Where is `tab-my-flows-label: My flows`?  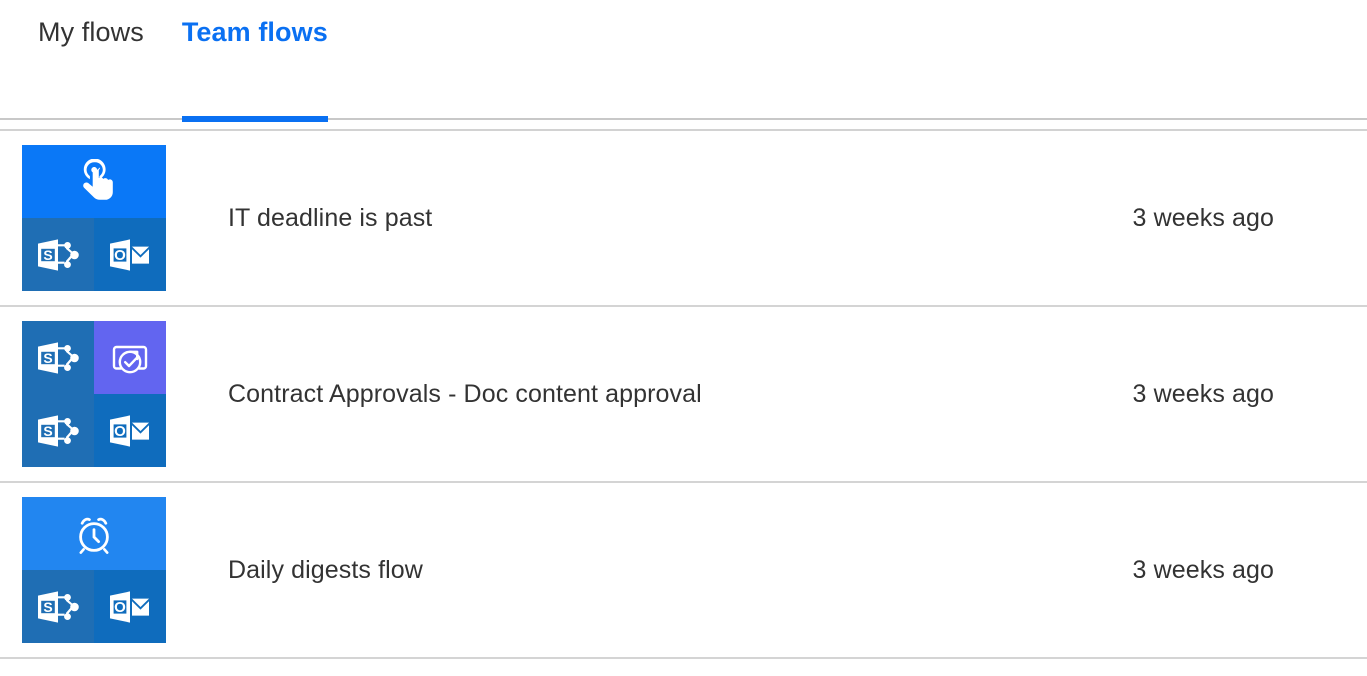 tab-my-flows-label: My flows is located at coordinates (91, 31).